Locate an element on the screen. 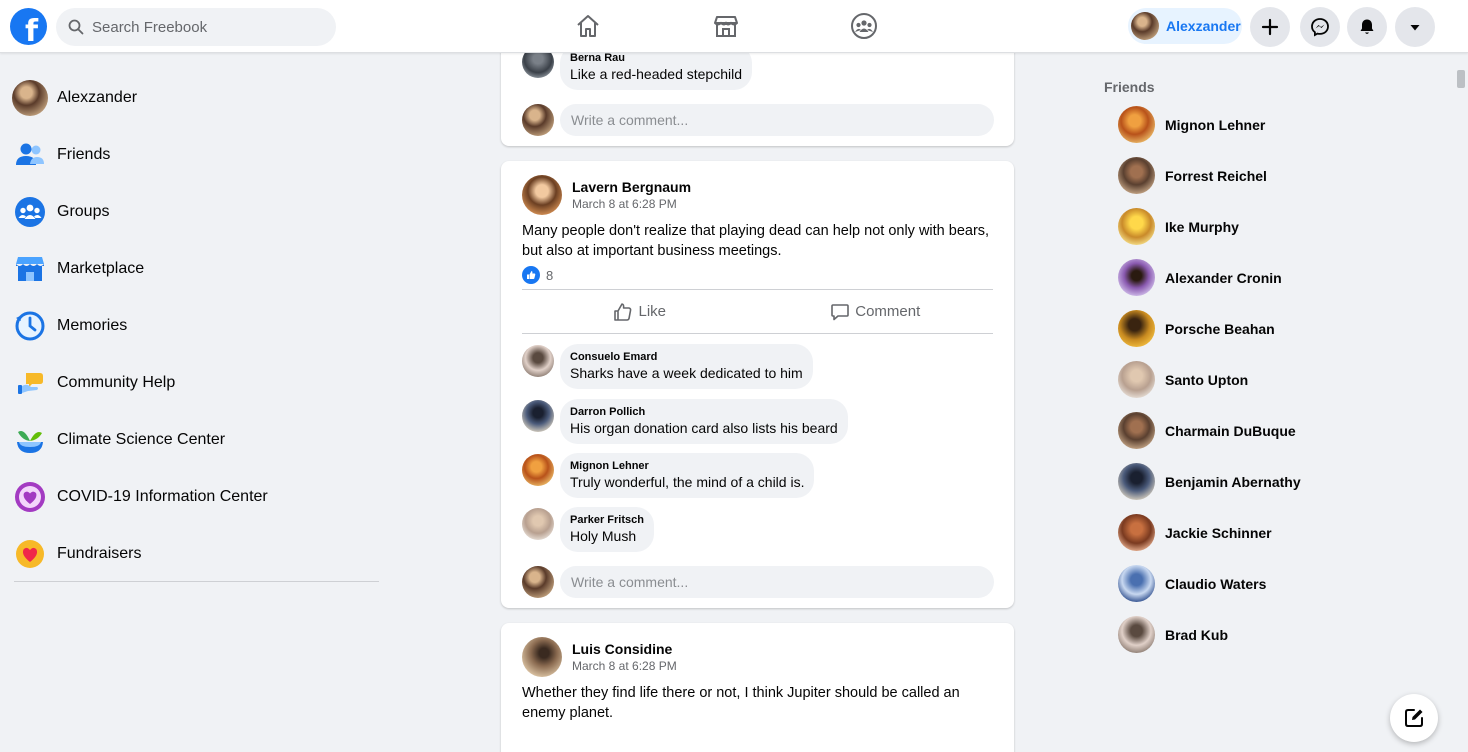  profile-shortcut: Alexzander is located at coordinates (1185, 26).